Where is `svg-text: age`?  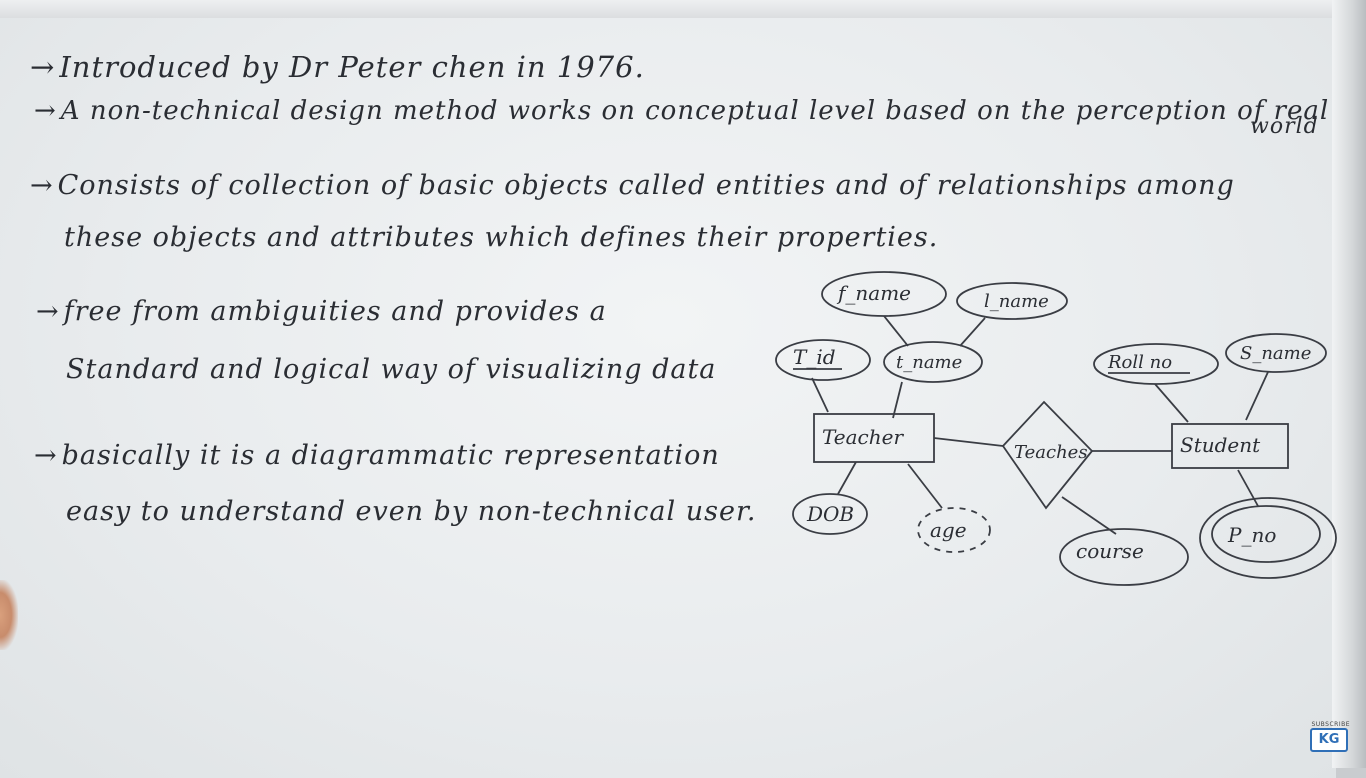
svg-text: age is located at coordinates (948, 530).